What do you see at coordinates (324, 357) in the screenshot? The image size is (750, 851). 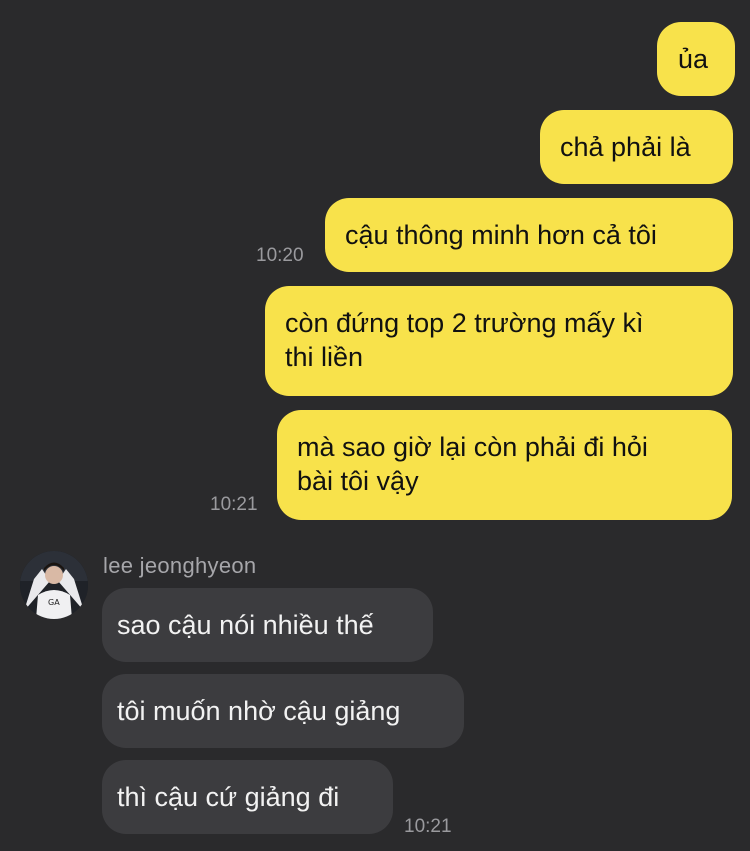 I see `message-text-line: thi liền` at bounding box center [324, 357].